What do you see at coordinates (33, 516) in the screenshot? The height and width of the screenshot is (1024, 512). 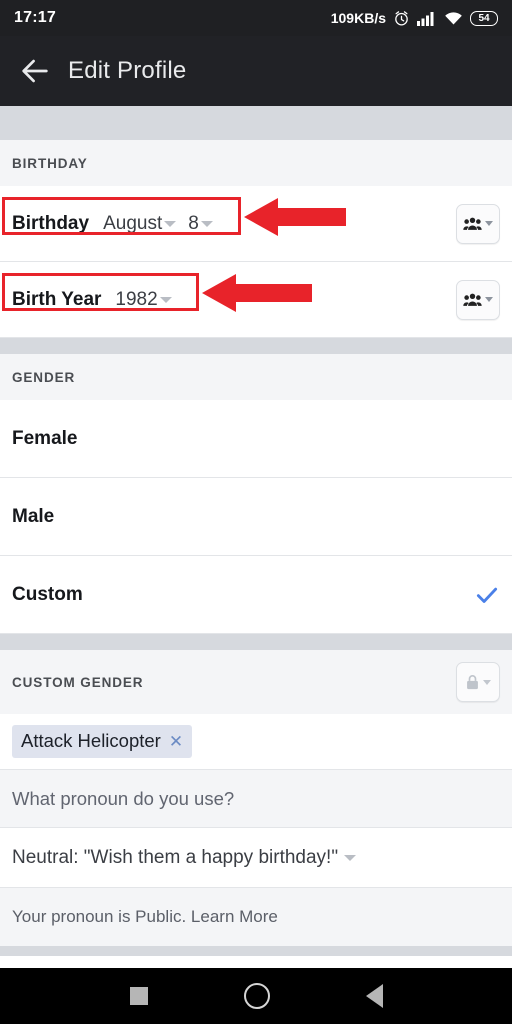 I see `gender-option-label: Male` at bounding box center [33, 516].